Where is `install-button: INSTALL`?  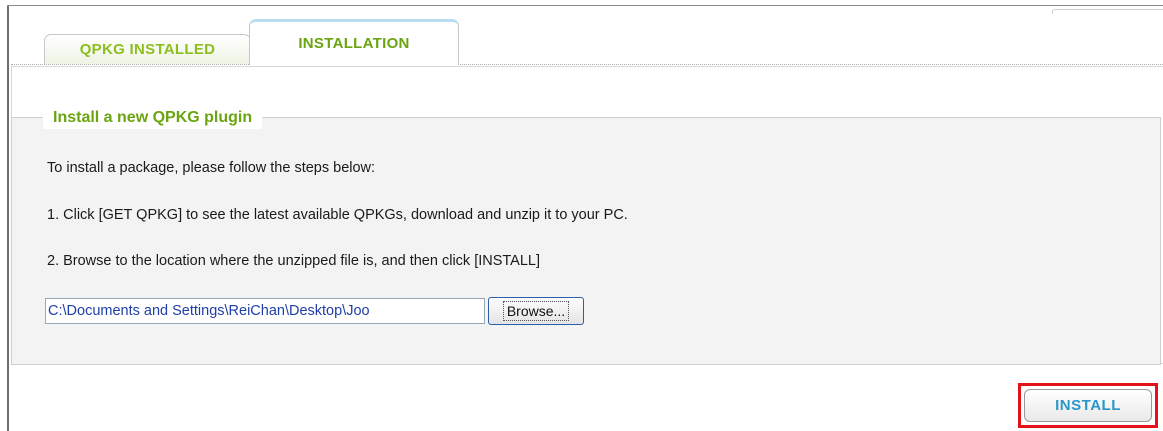 install-button: INSTALL is located at coordinates (1088, 405).